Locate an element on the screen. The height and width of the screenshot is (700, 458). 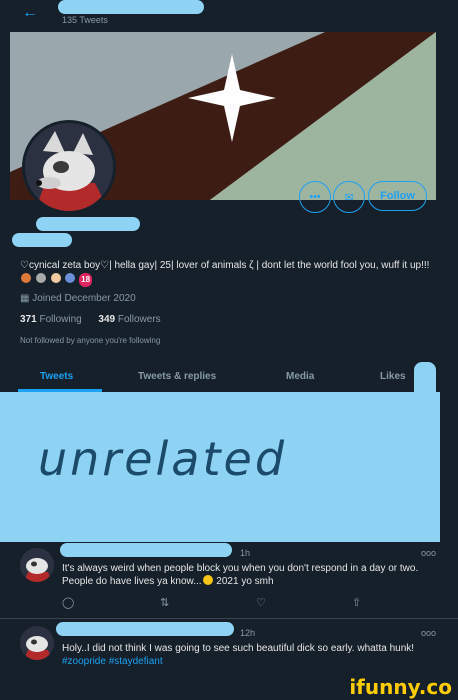
heart-icon: ♡ is located at coordinates (24, 265).